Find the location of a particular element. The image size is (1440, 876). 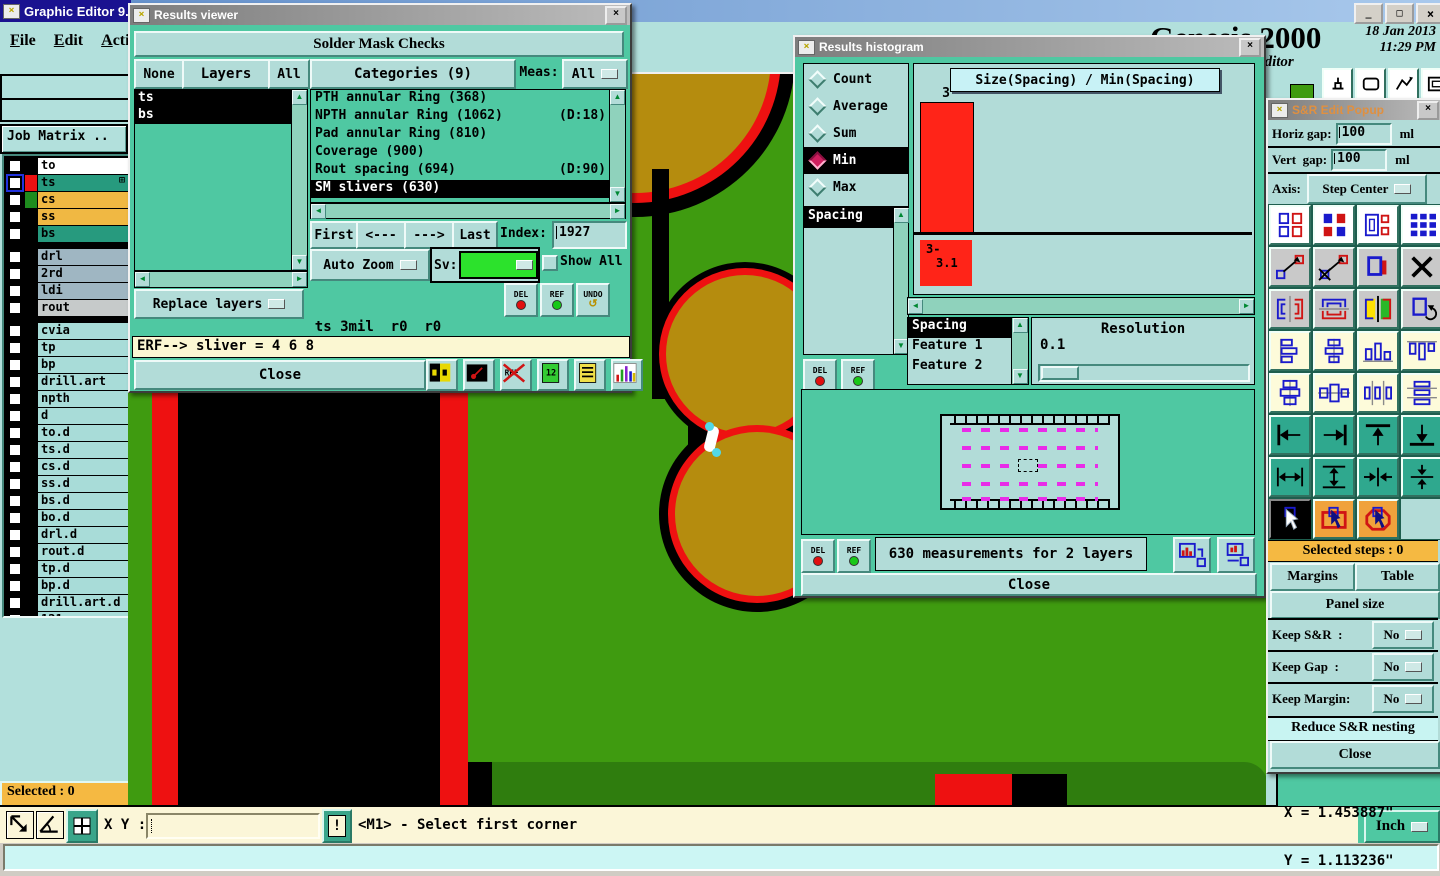

panel-size-button: Panel size is located at coordinates (1355, 605).